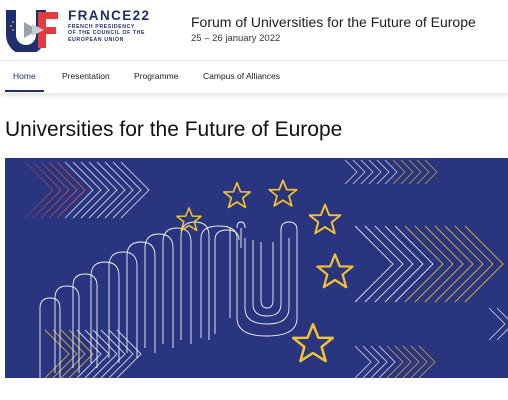  What do you see at coordinates (156, 76) in the screenshot?
I see `nav-item-programme: Programme` at bounding box center [156, 76].